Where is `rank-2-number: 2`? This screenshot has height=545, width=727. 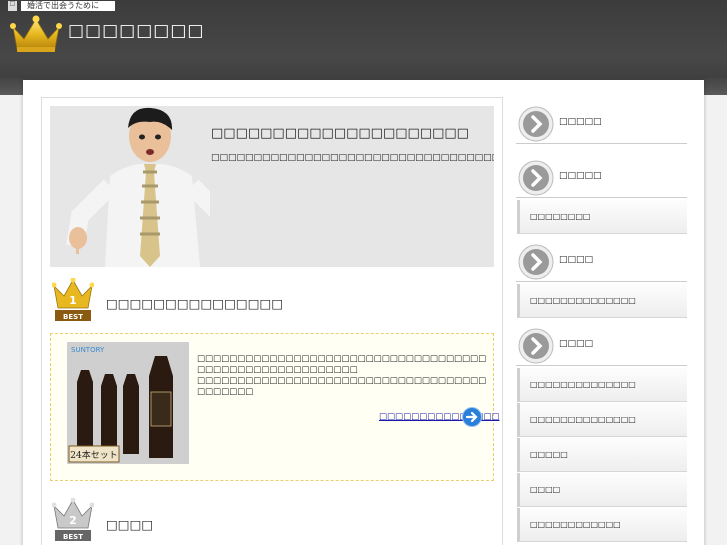 rank-2-number: 2 is located at coordinates (73, 520).